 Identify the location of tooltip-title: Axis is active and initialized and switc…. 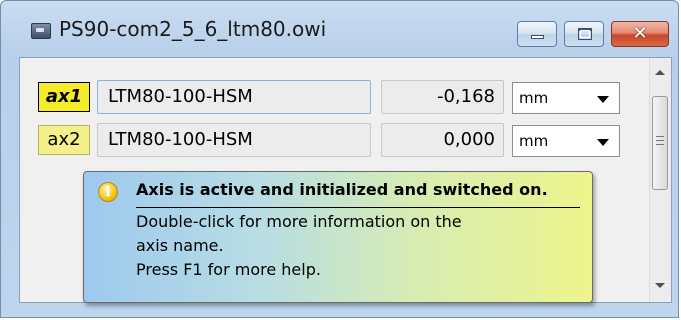
(342, 189).